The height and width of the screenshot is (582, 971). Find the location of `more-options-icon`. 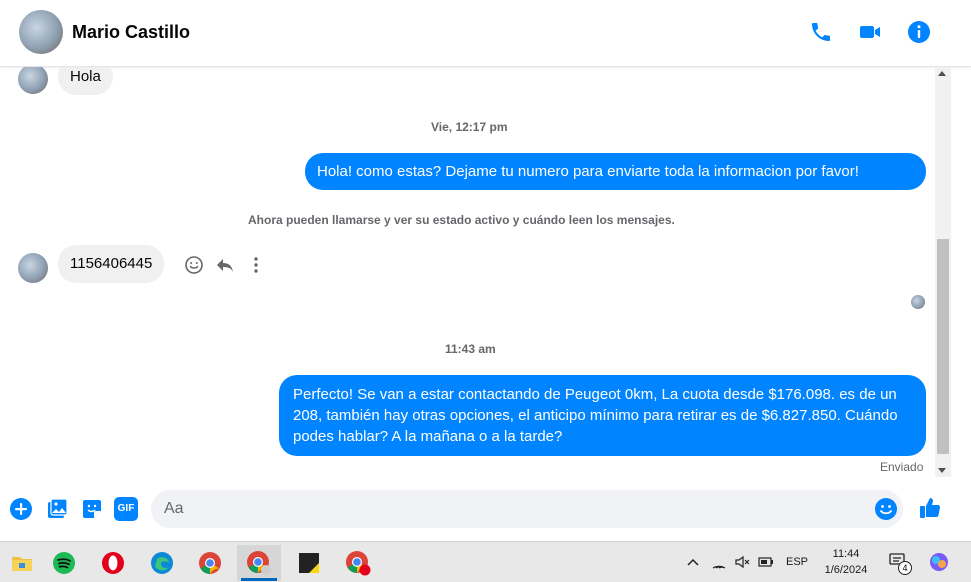

more-options-icon is located at coordinates (256, 265).